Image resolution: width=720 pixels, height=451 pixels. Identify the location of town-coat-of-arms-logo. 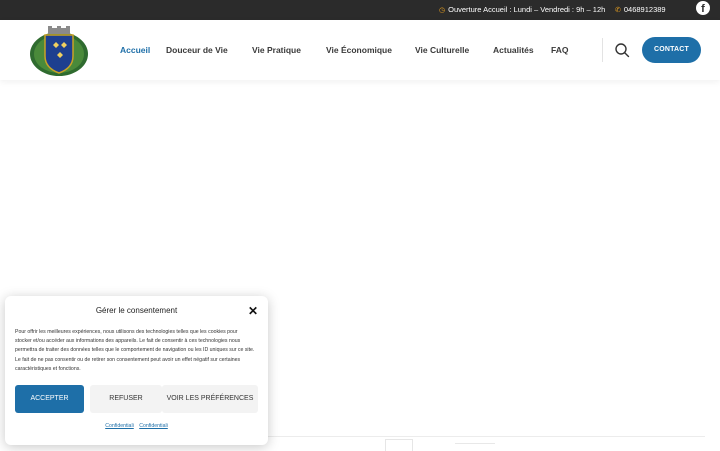
(59, 50).